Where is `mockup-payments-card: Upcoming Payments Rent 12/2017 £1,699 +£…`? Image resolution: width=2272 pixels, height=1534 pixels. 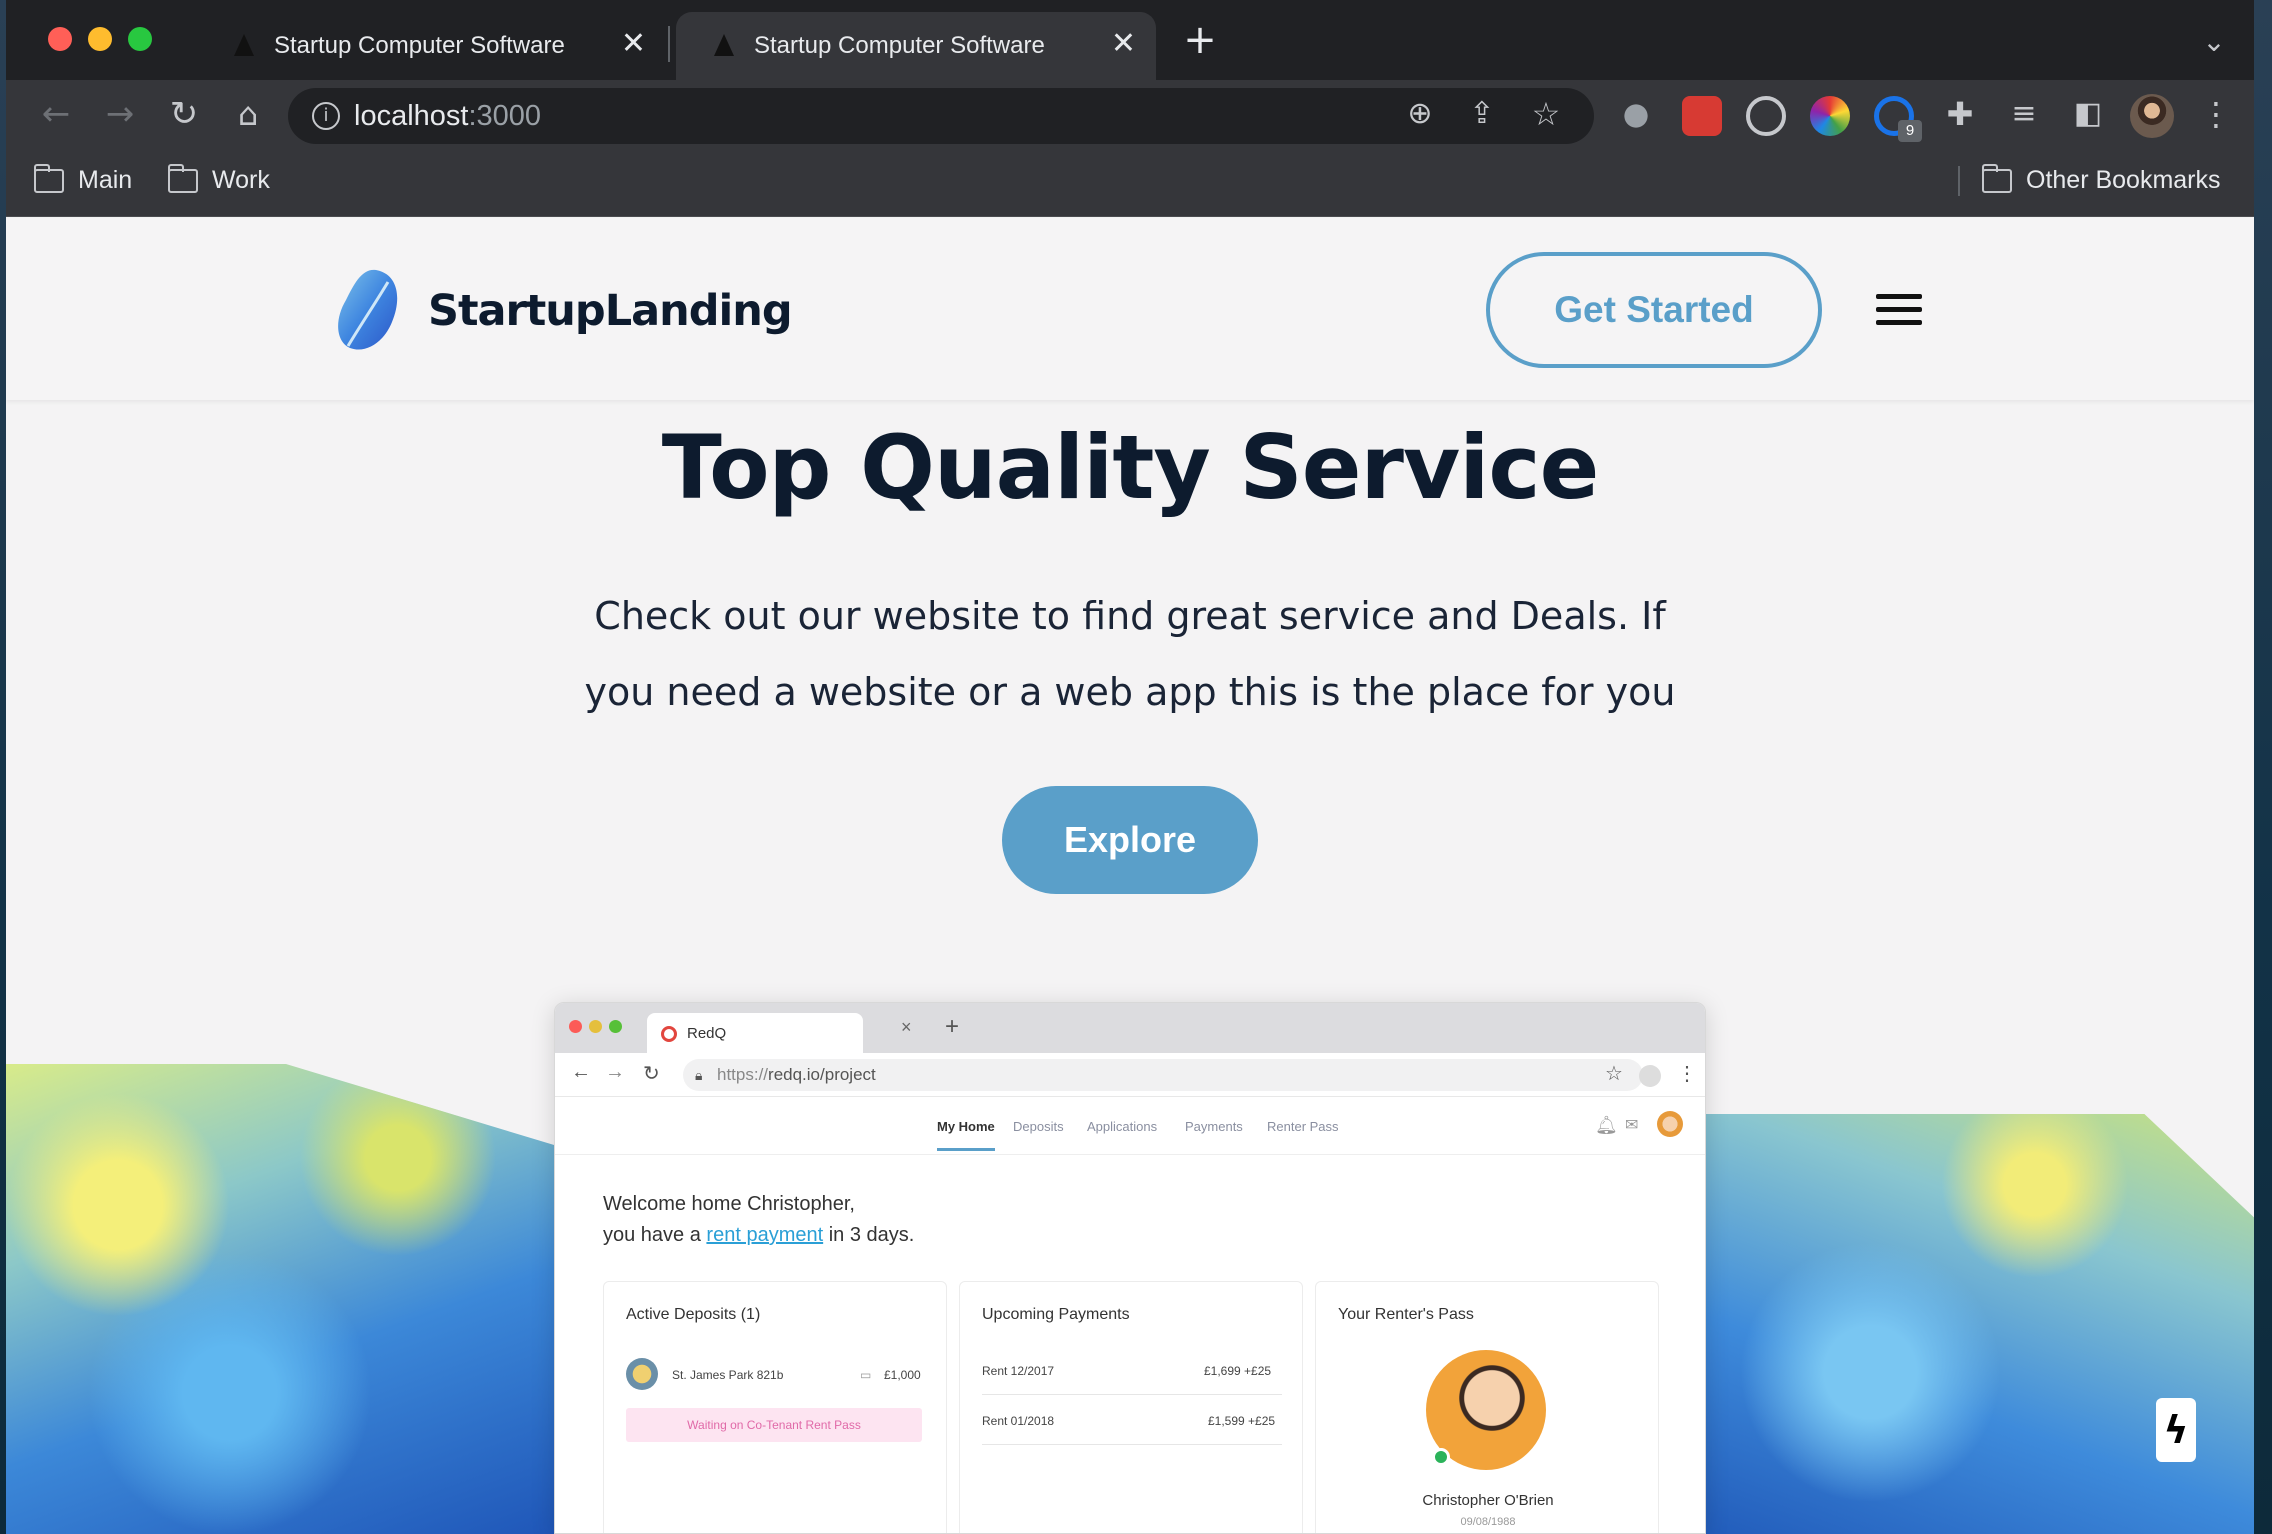 mockup-payments-card: Upcoming Payments Rent 12/2017 £1,699 +£… is located at coordinates (1131, 1407).